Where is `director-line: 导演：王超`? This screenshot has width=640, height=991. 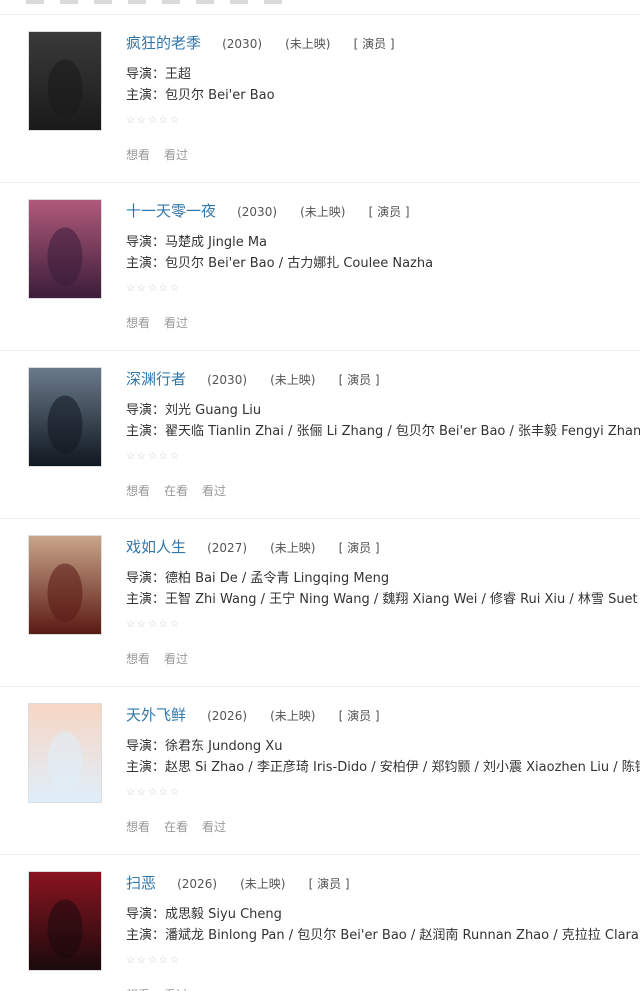
director-line: 导演：王超 is located at coordinates (383, 74).